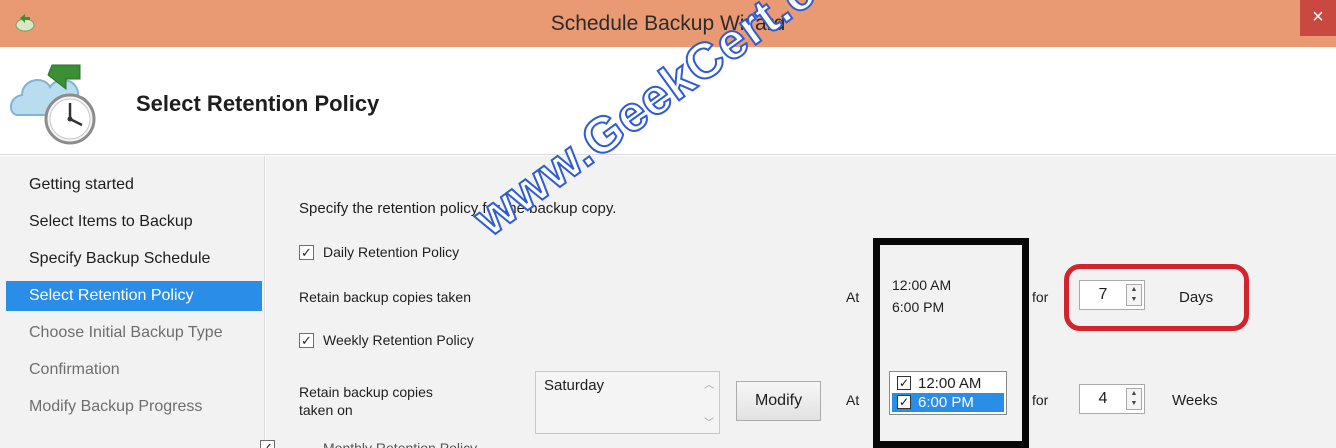 Image resolution: width=1336 pixels, height=448 pixels. Describe the element at coordinates (58, 102) in the screenshot. I see `cloud-backup-clock-icon` at that location.